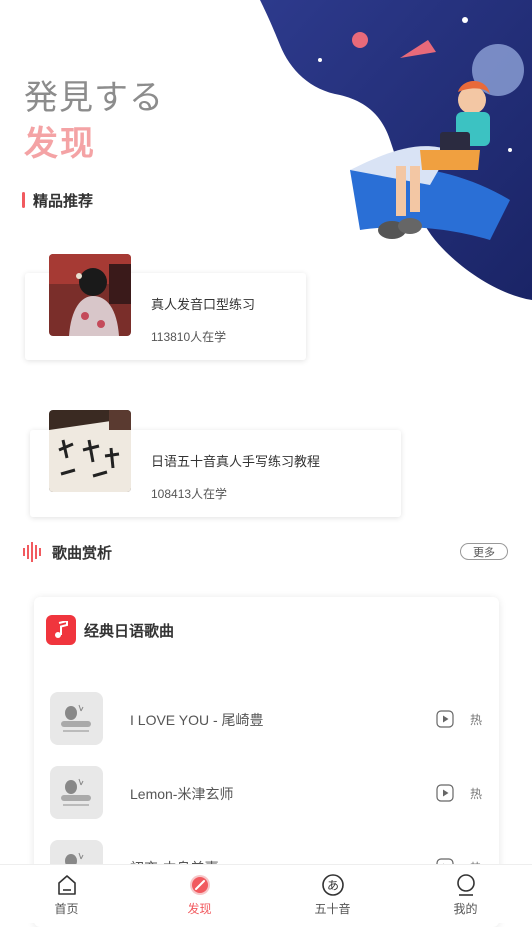 The height and width of the screenshot is (927, 532). Describe the element at coordinates (484, 551) in the screenshot. I see `more-button: 更多` at that location.